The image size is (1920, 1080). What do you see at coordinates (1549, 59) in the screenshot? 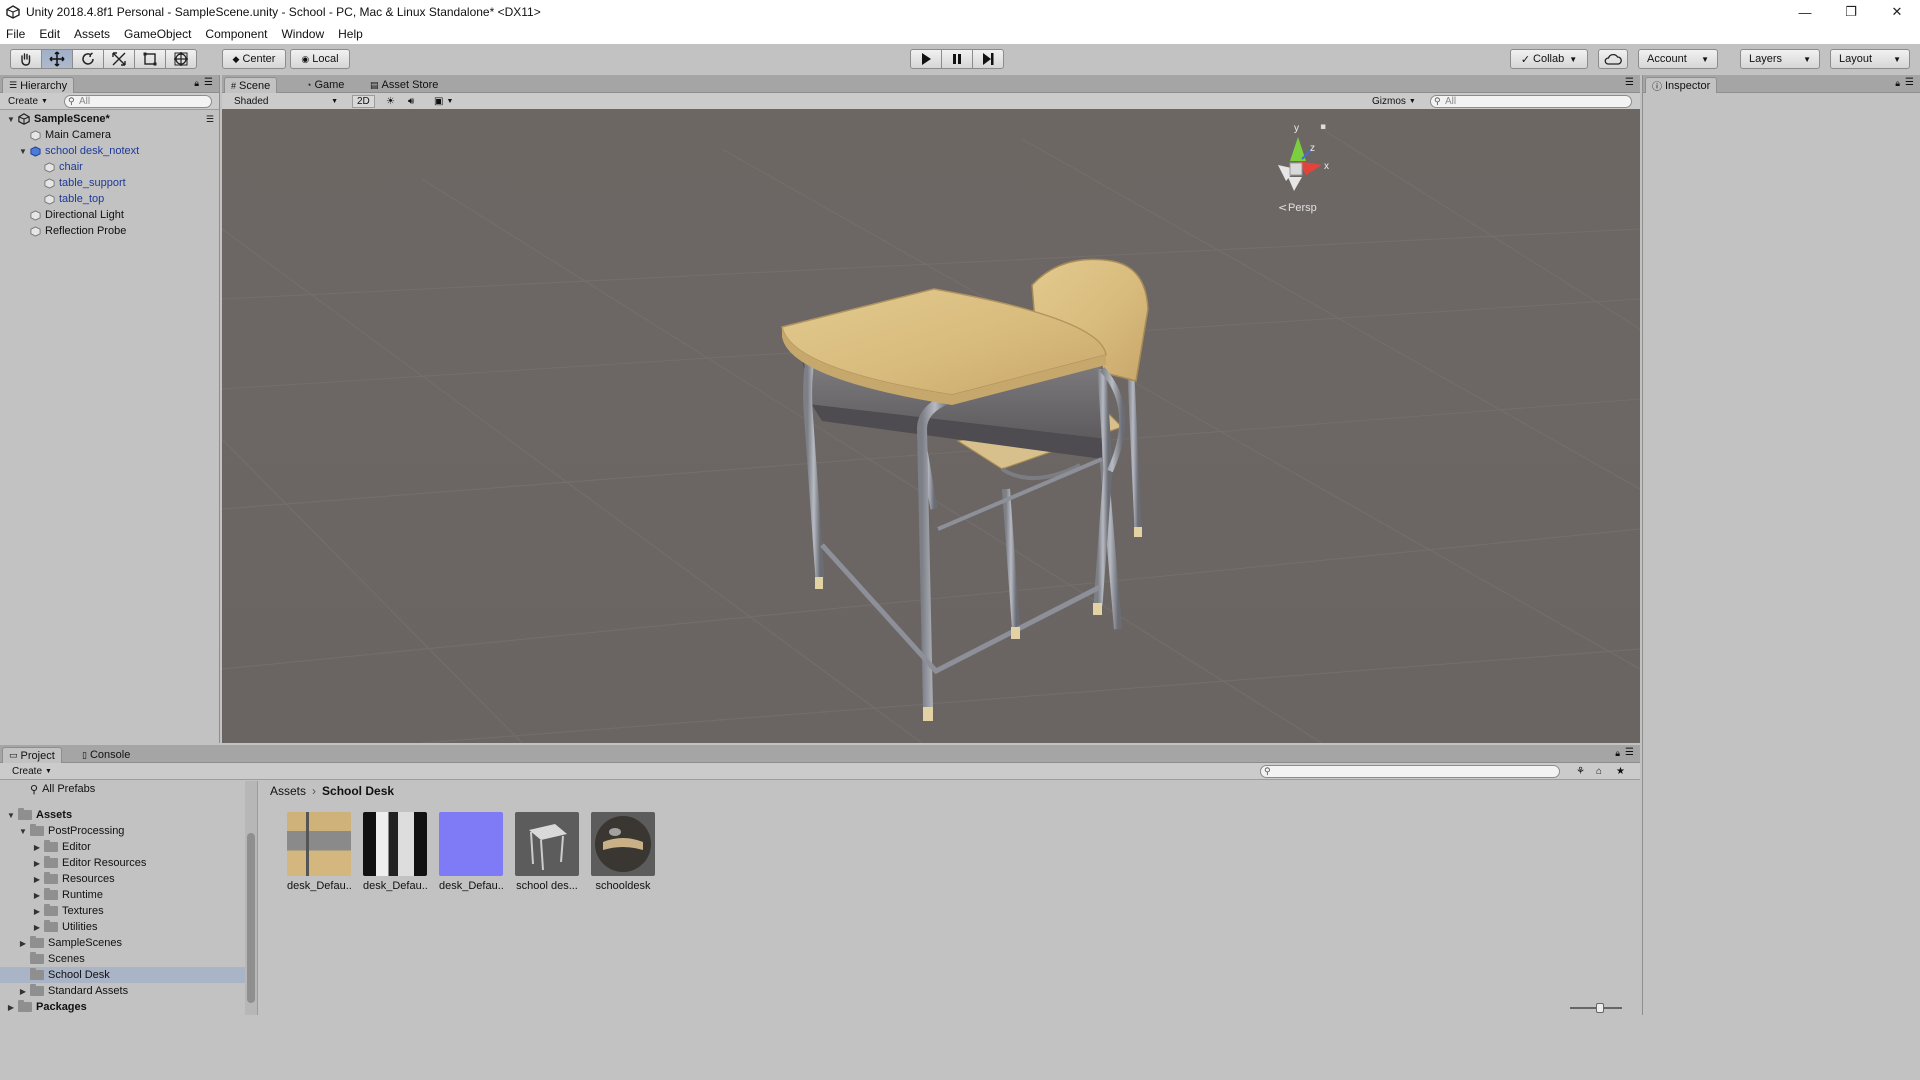
I see `collab-dropdown: ✓ Collab ▼` at bounding box center [1549, 59].